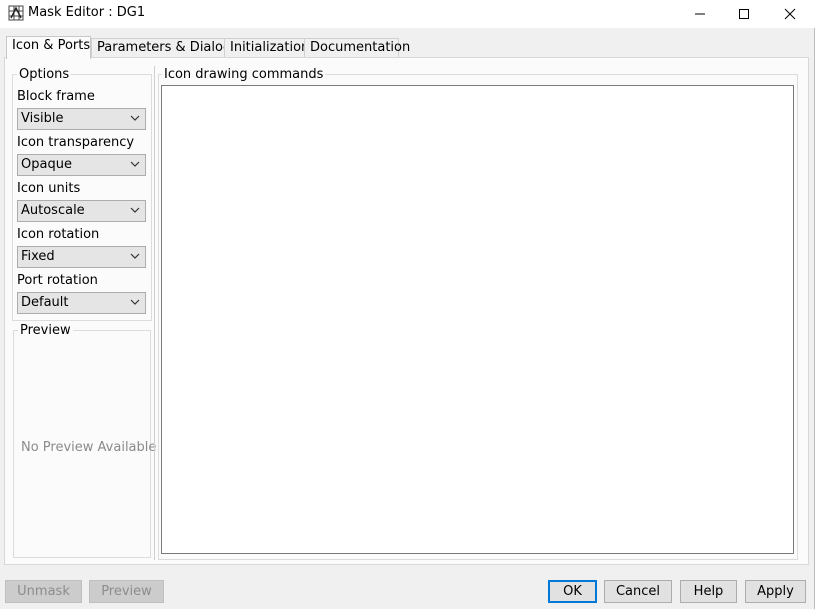 This screenshot has width=815, height=609. I want to click on close-button, so click(790, 14).